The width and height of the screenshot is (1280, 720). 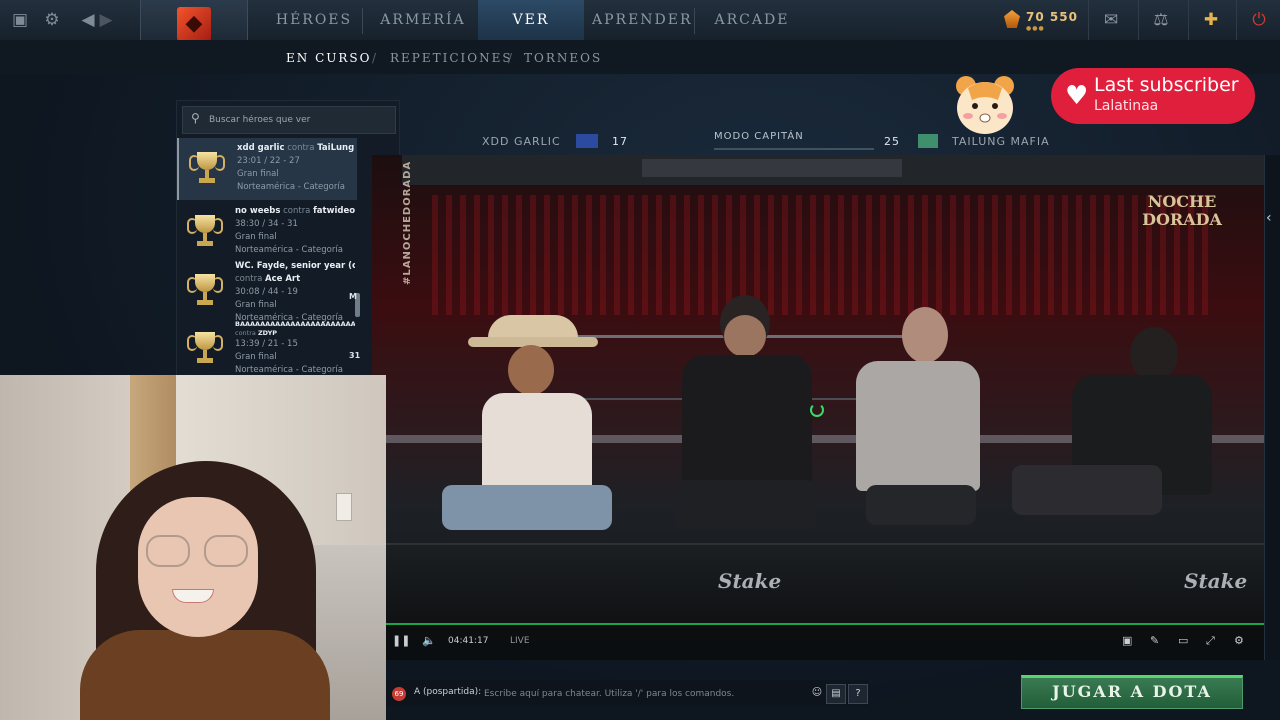 What do you see at coordinates (344, 507) in the screenshot?
I see `webcam-light-switch` at bounding box center [344, 507].